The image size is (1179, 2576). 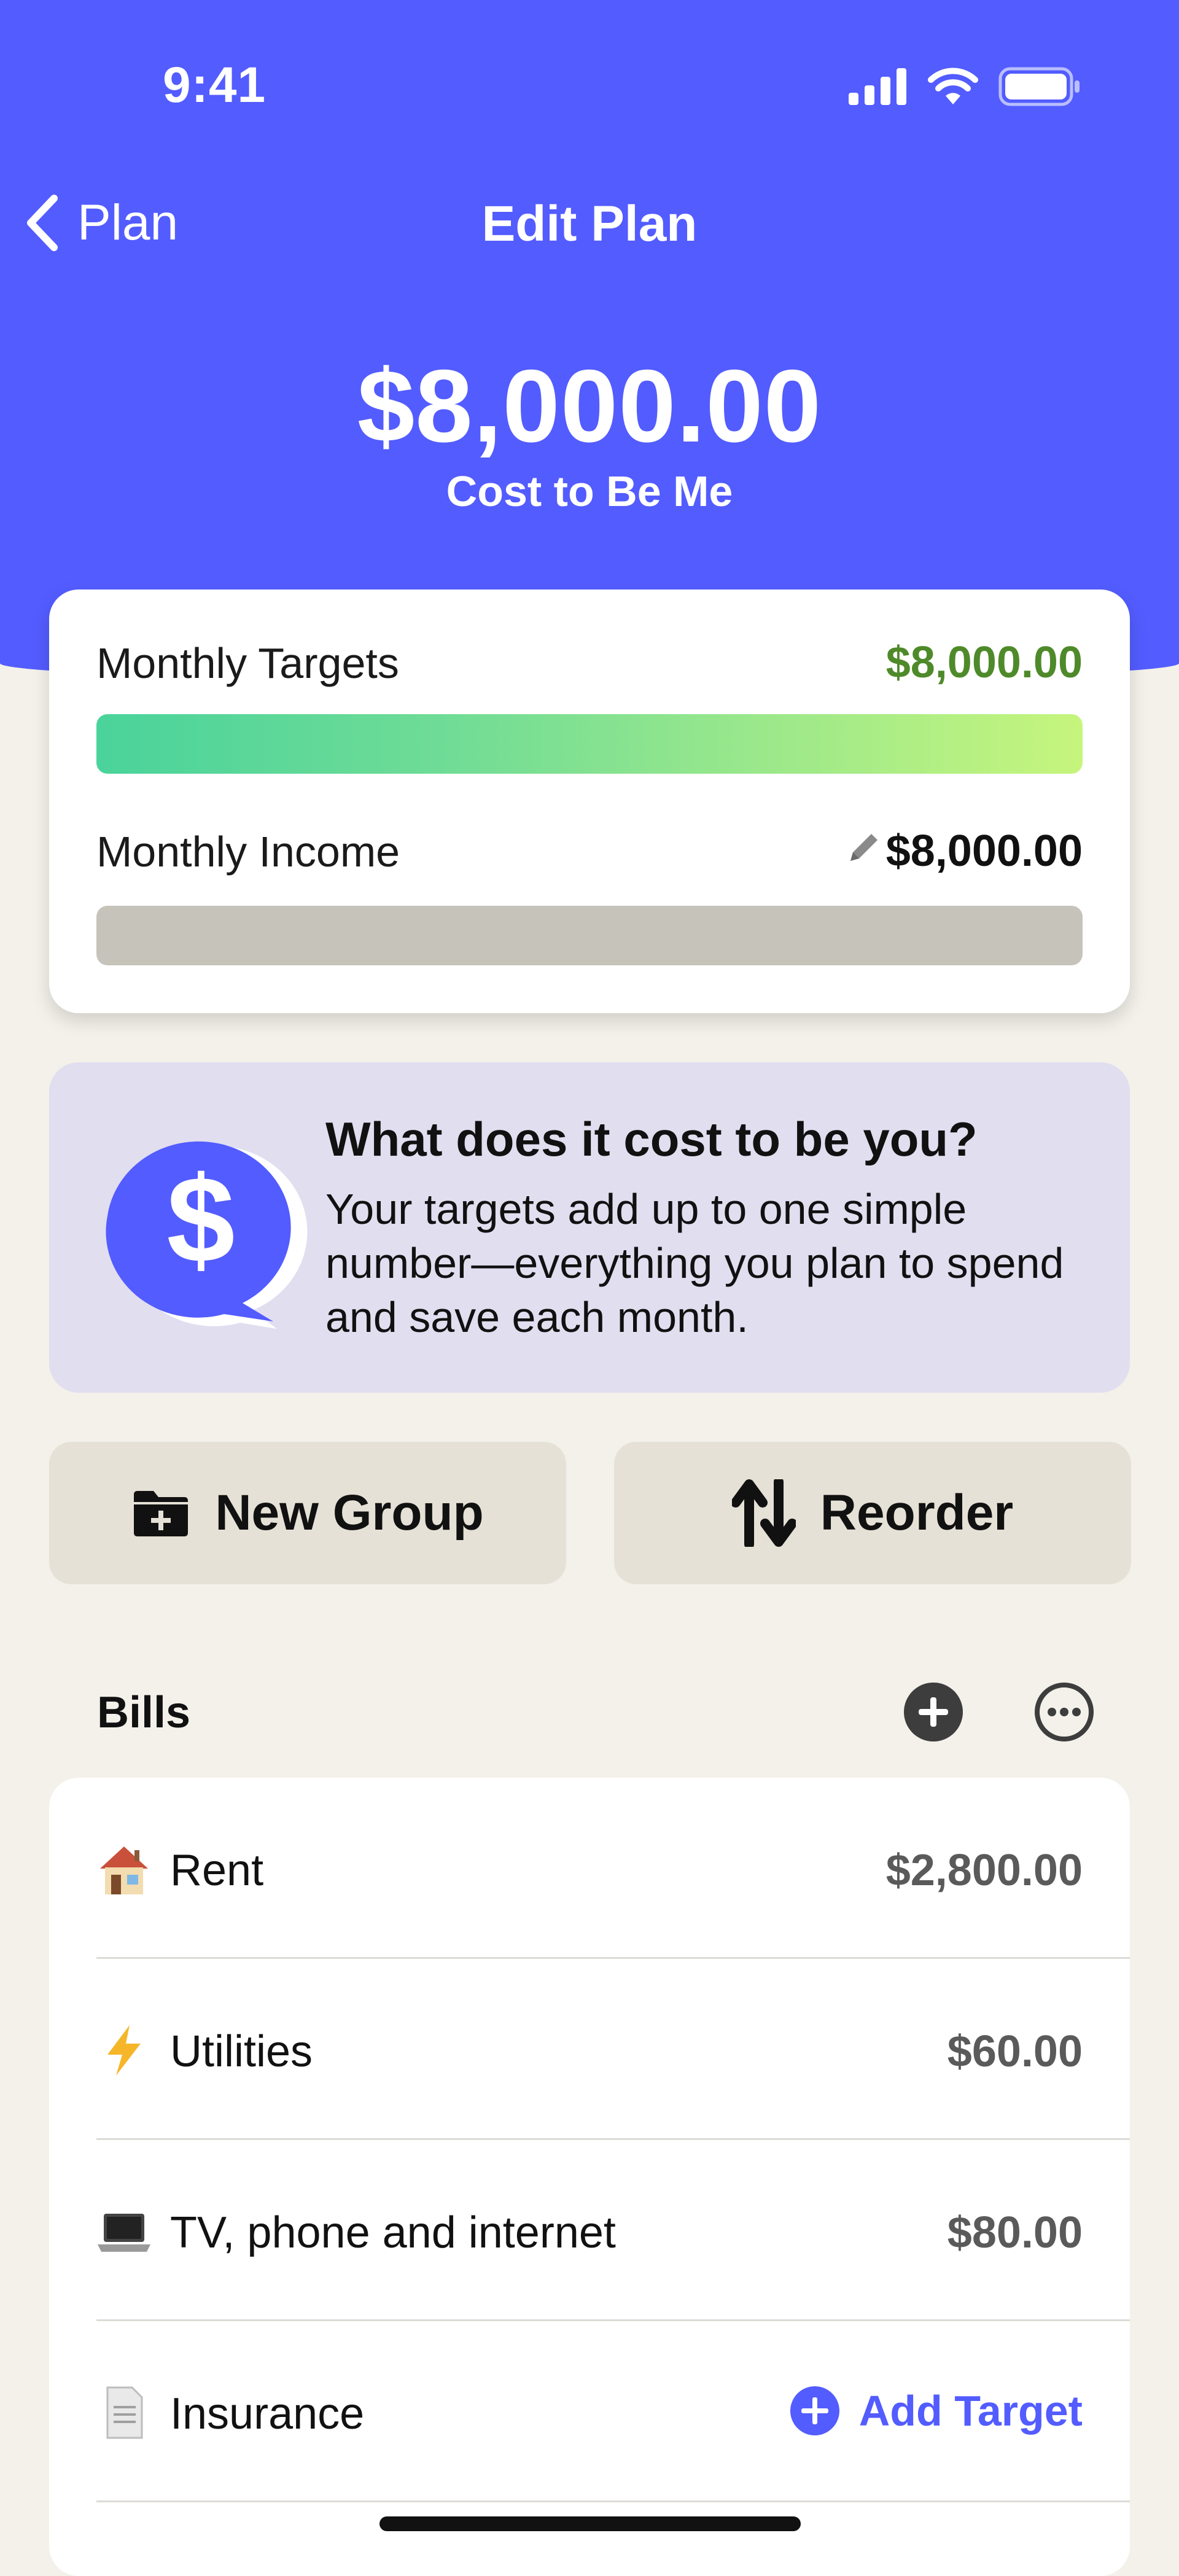 I want to click on house-icon, so click(x=124, y=1870).